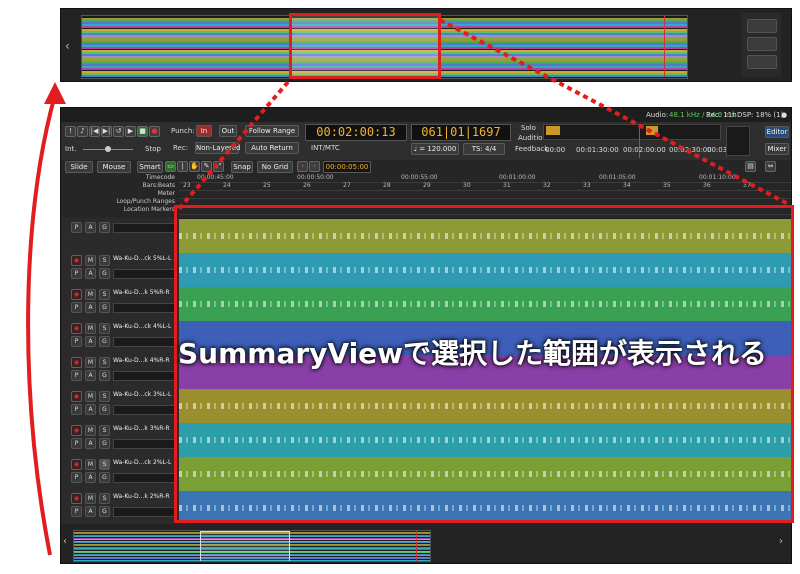  Describe the element at coordinates (70, 46) in the screenshot. I see `scroll-left-icon: ‹` at that location.